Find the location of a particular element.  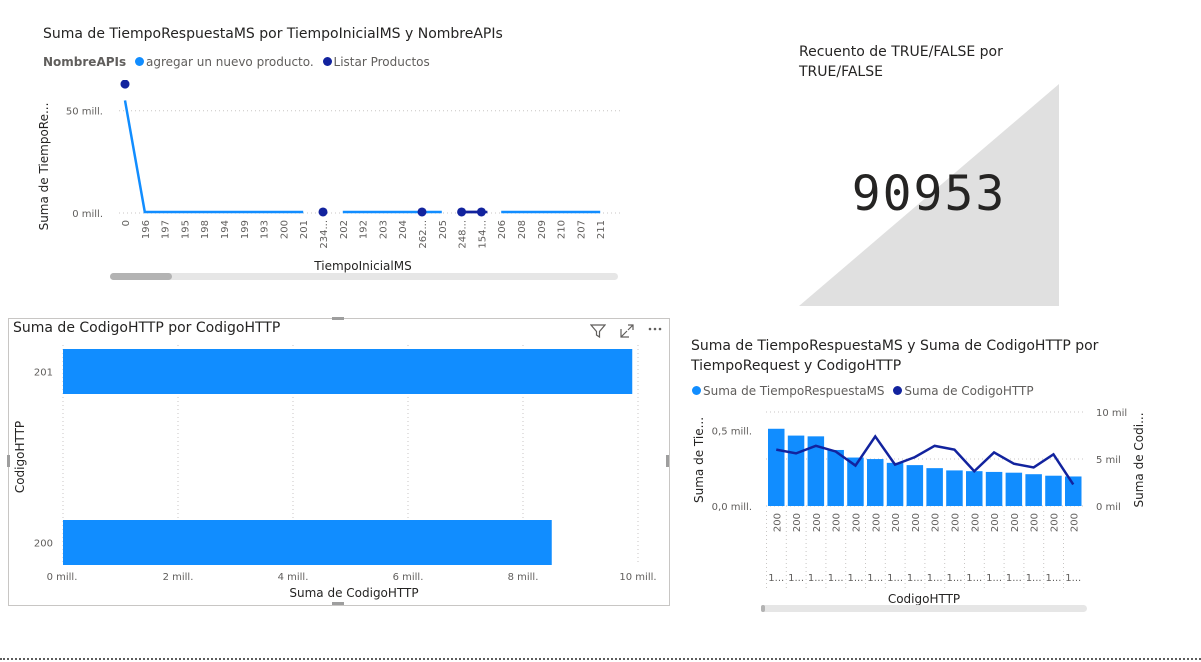

x-tick-label: 202 is located at coordinates (344, 229).